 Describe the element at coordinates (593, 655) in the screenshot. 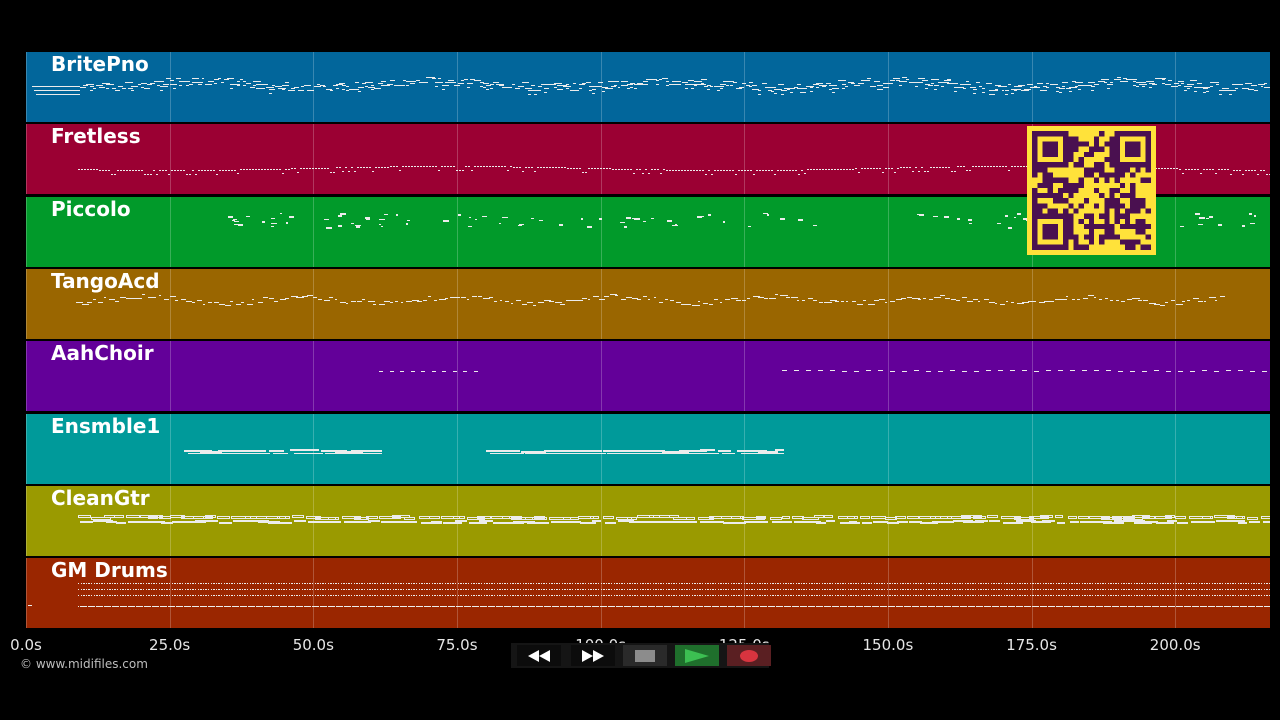

I see `fast-forward-button` at that location.